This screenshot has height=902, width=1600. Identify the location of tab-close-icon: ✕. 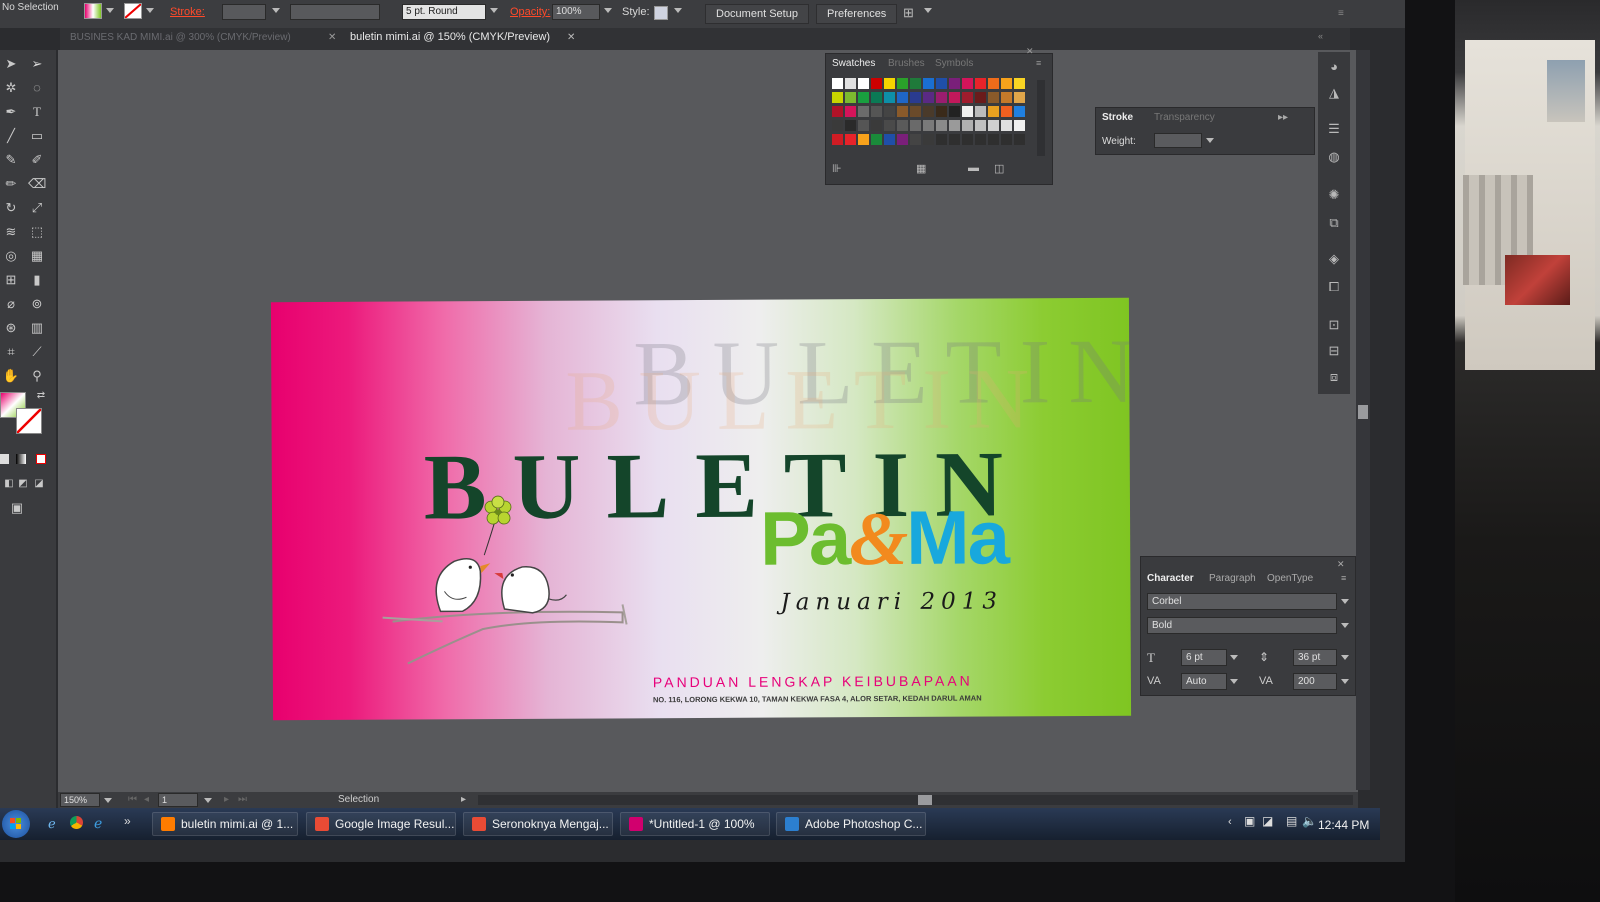
(332, 37).